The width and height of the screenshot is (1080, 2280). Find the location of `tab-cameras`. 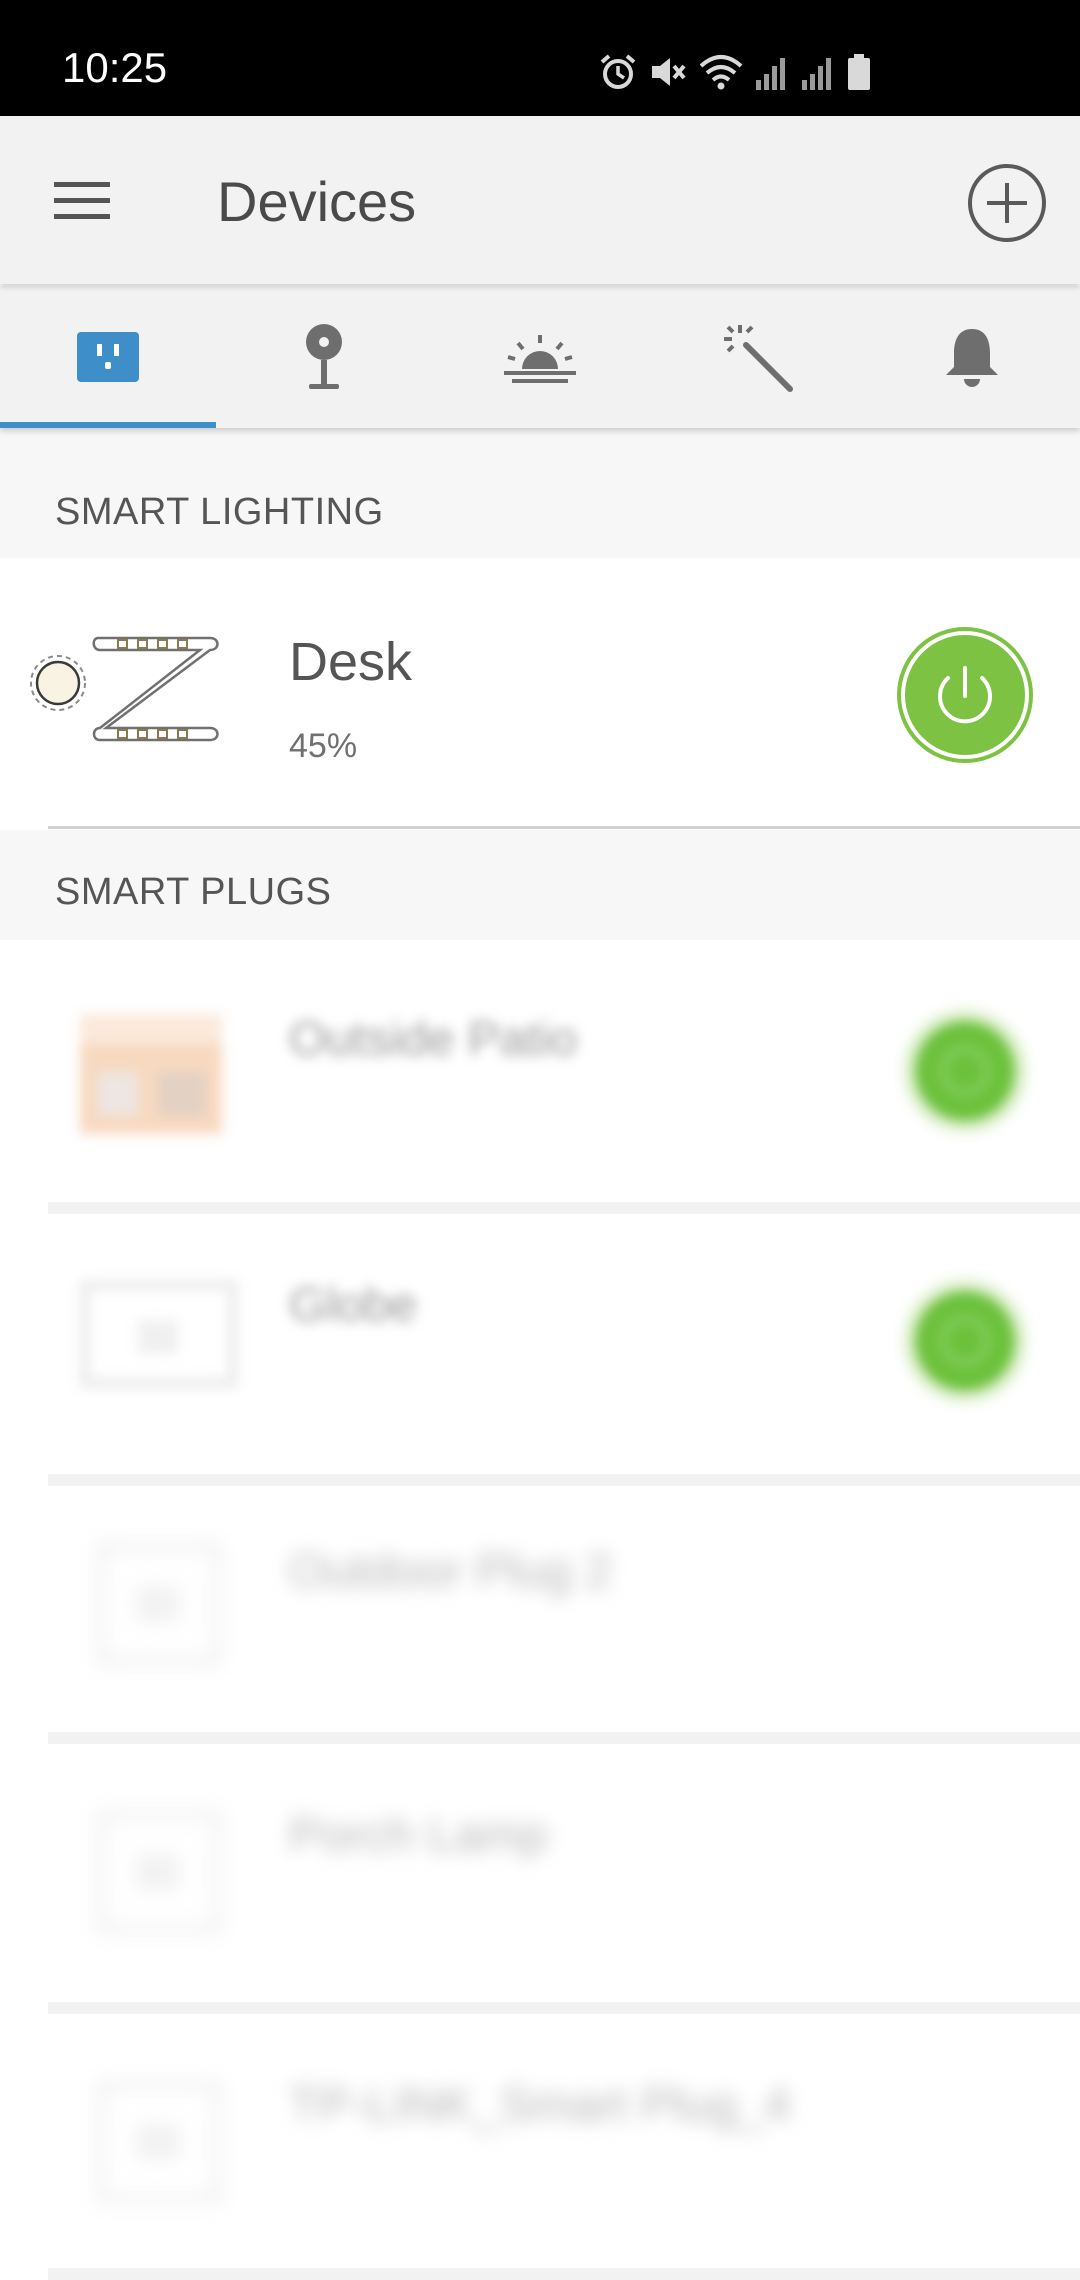

tab-cameras is located at coordinates (324, 357).